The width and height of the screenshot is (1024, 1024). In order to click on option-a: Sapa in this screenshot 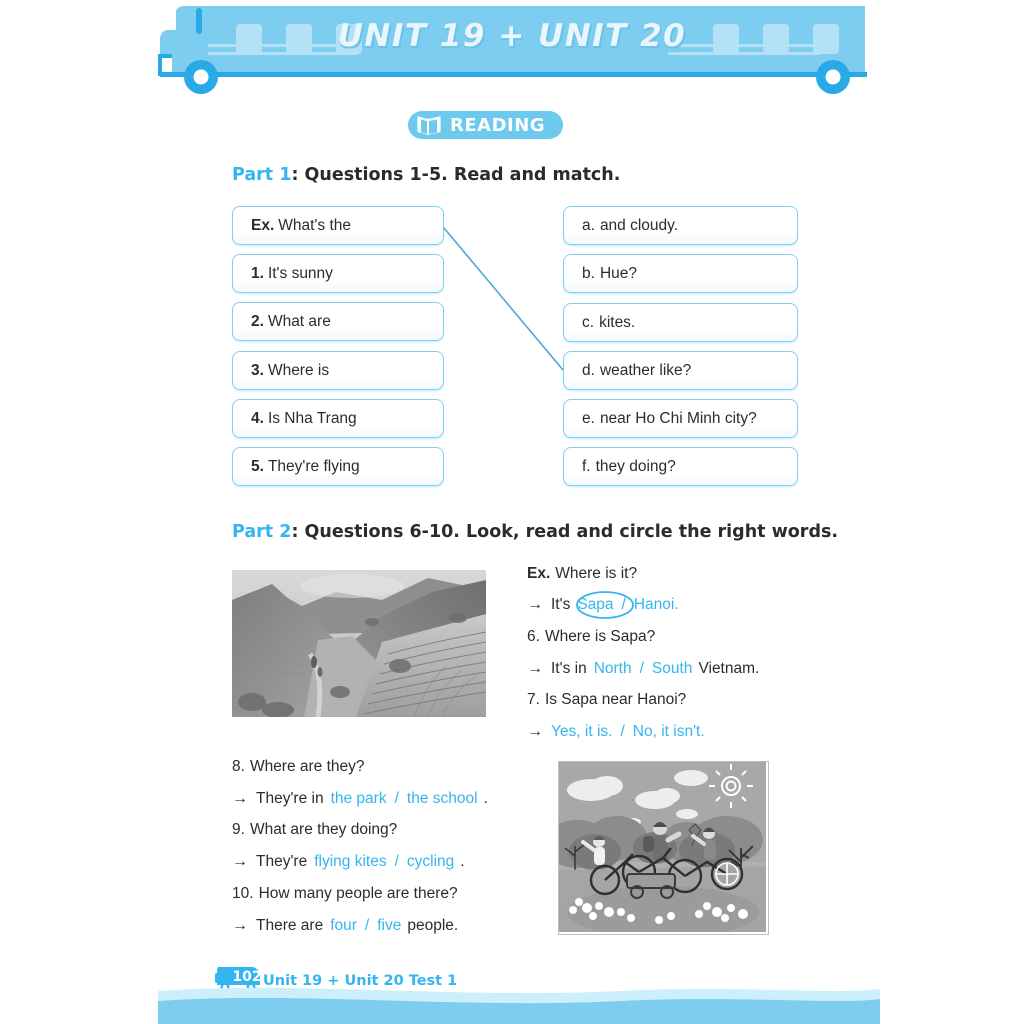, I will do `click(595, 604)`.